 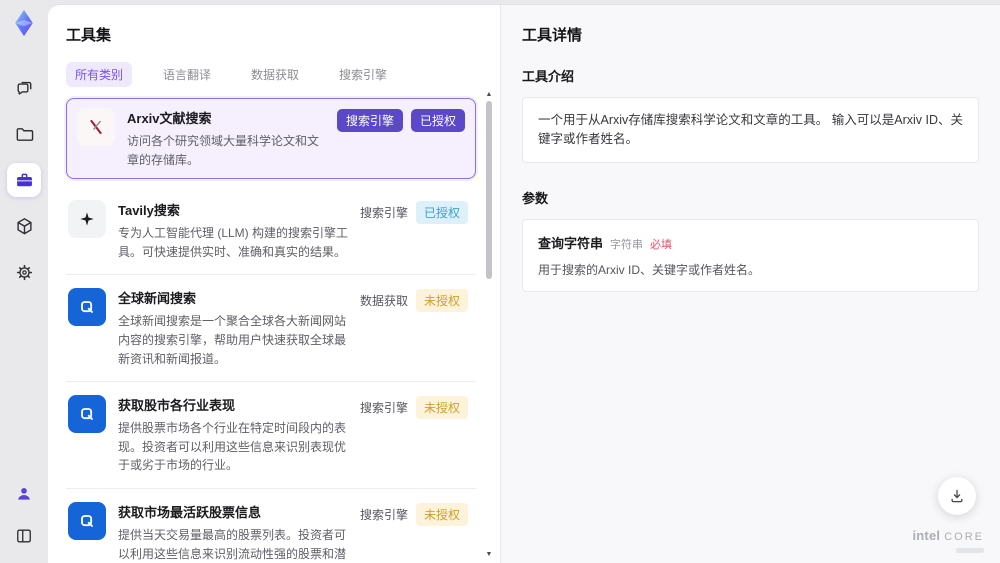 I want to click on sidebar-item-account, so click(x=24, y=494).